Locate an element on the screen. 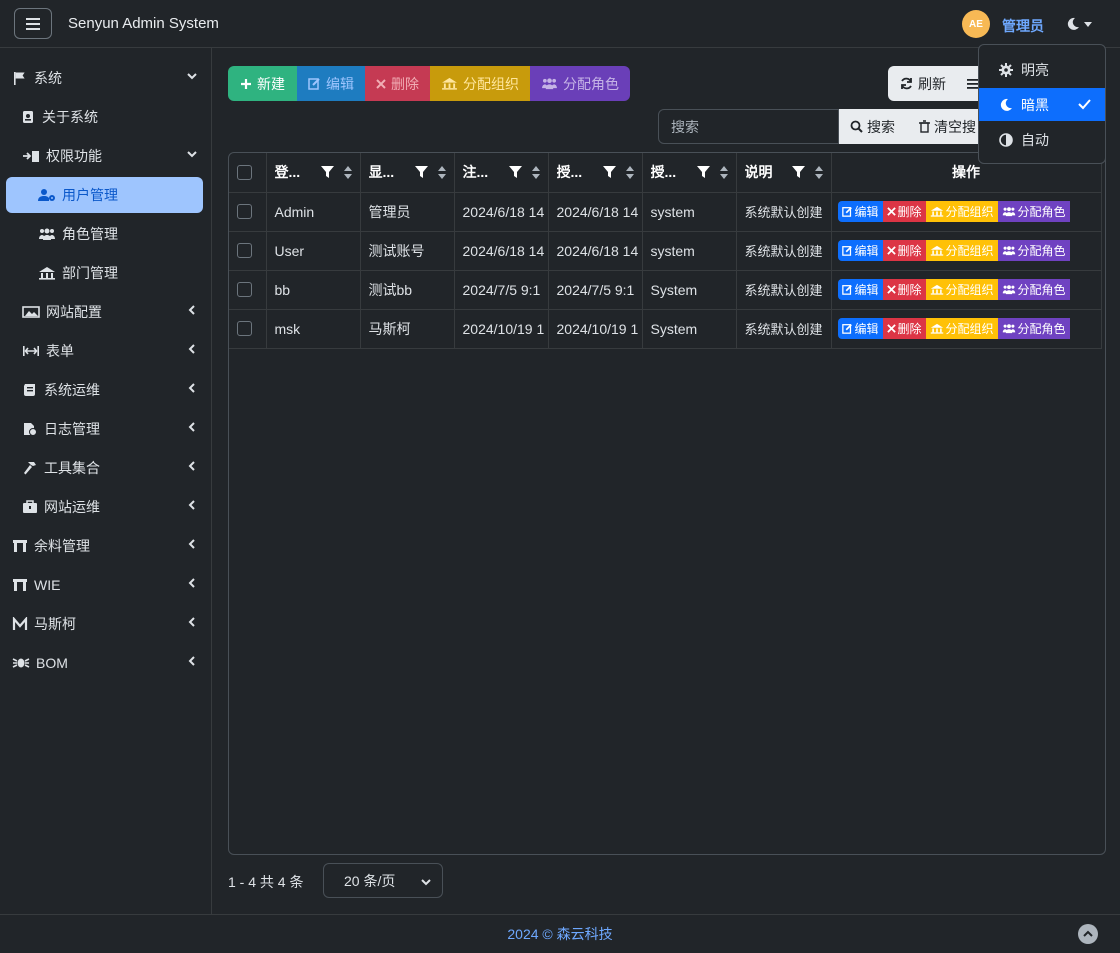  theme-option-auto: 自动 is located at coordinates (1042, 139).